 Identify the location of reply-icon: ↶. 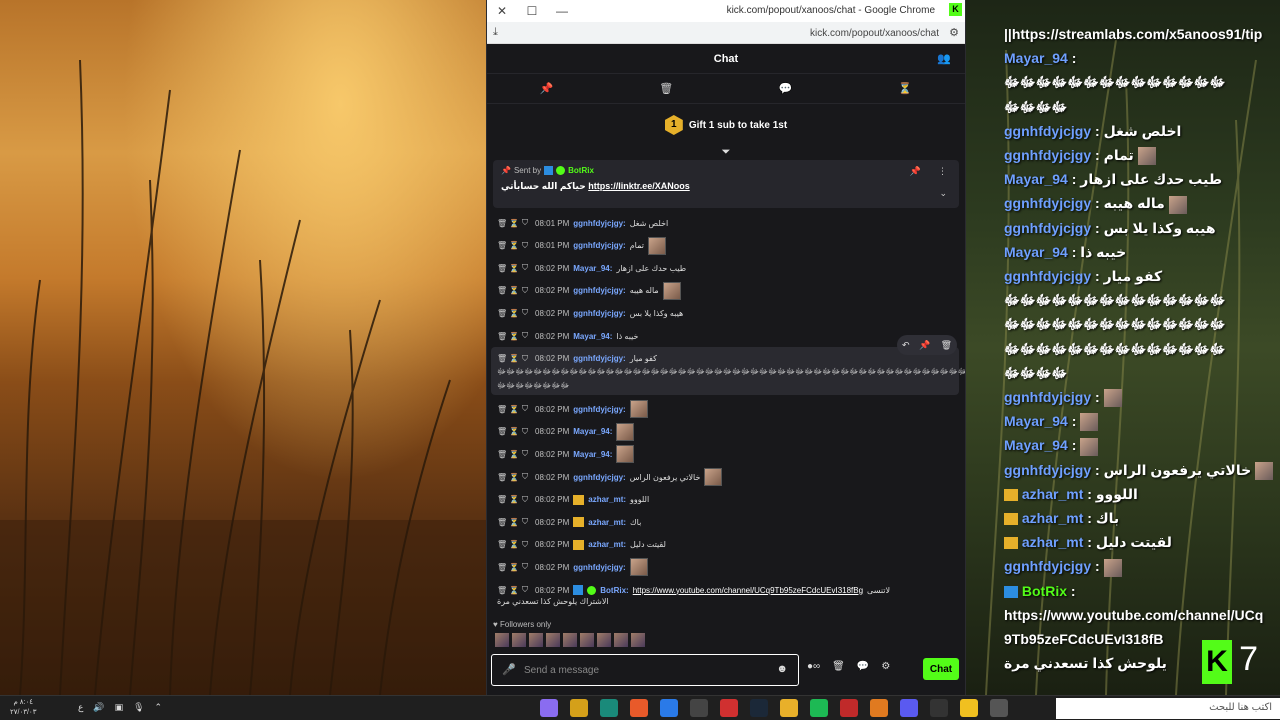
(906, 345).